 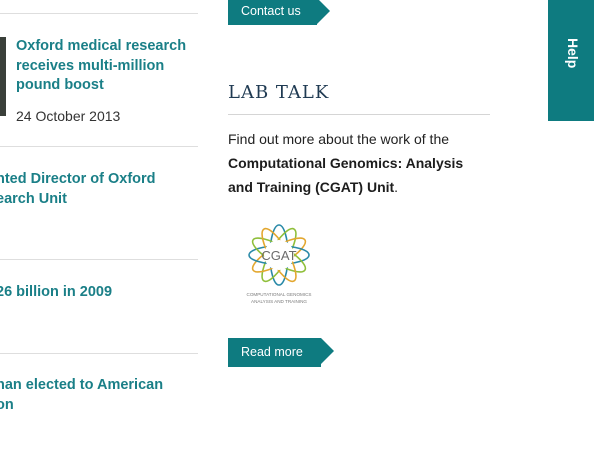 What do you see at coordinates (93, 386) in the screenshot?
I see `news-title-line: nan elected to American` at bounding box center [93, 386].